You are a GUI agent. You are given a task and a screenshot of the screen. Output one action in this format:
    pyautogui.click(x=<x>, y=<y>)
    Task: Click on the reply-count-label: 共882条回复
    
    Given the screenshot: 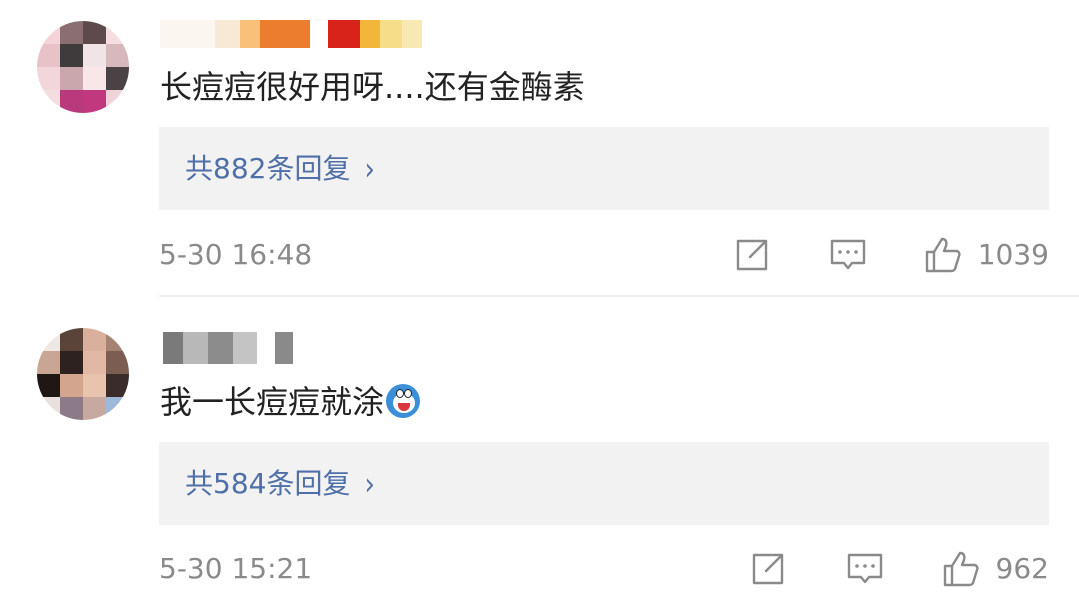 What is the action you would take?
    pyautogui.click(x=268, y=168)
    